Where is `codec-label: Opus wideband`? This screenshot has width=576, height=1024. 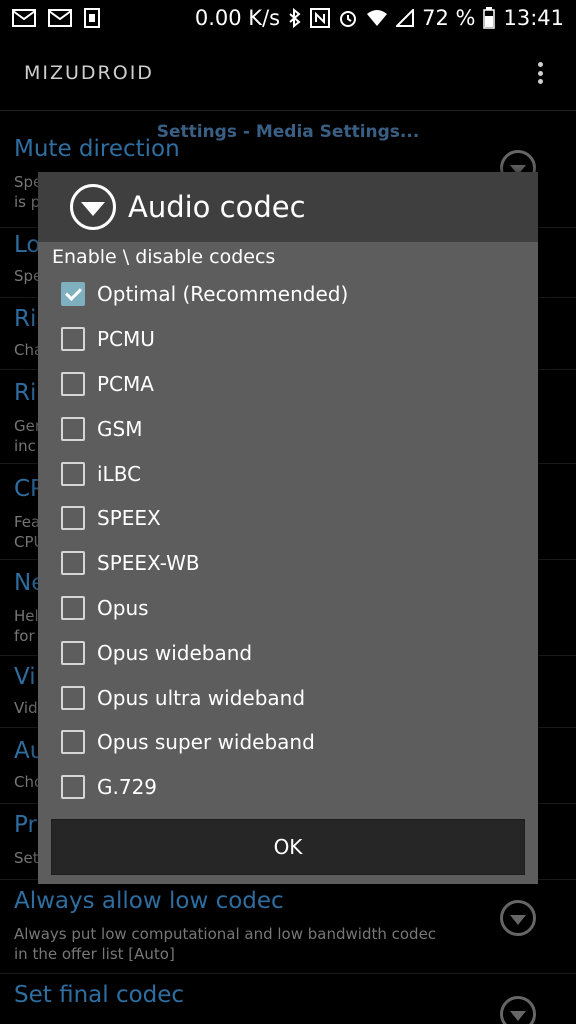 codec-label: Opus wideband is located at coordinates (175, 652).